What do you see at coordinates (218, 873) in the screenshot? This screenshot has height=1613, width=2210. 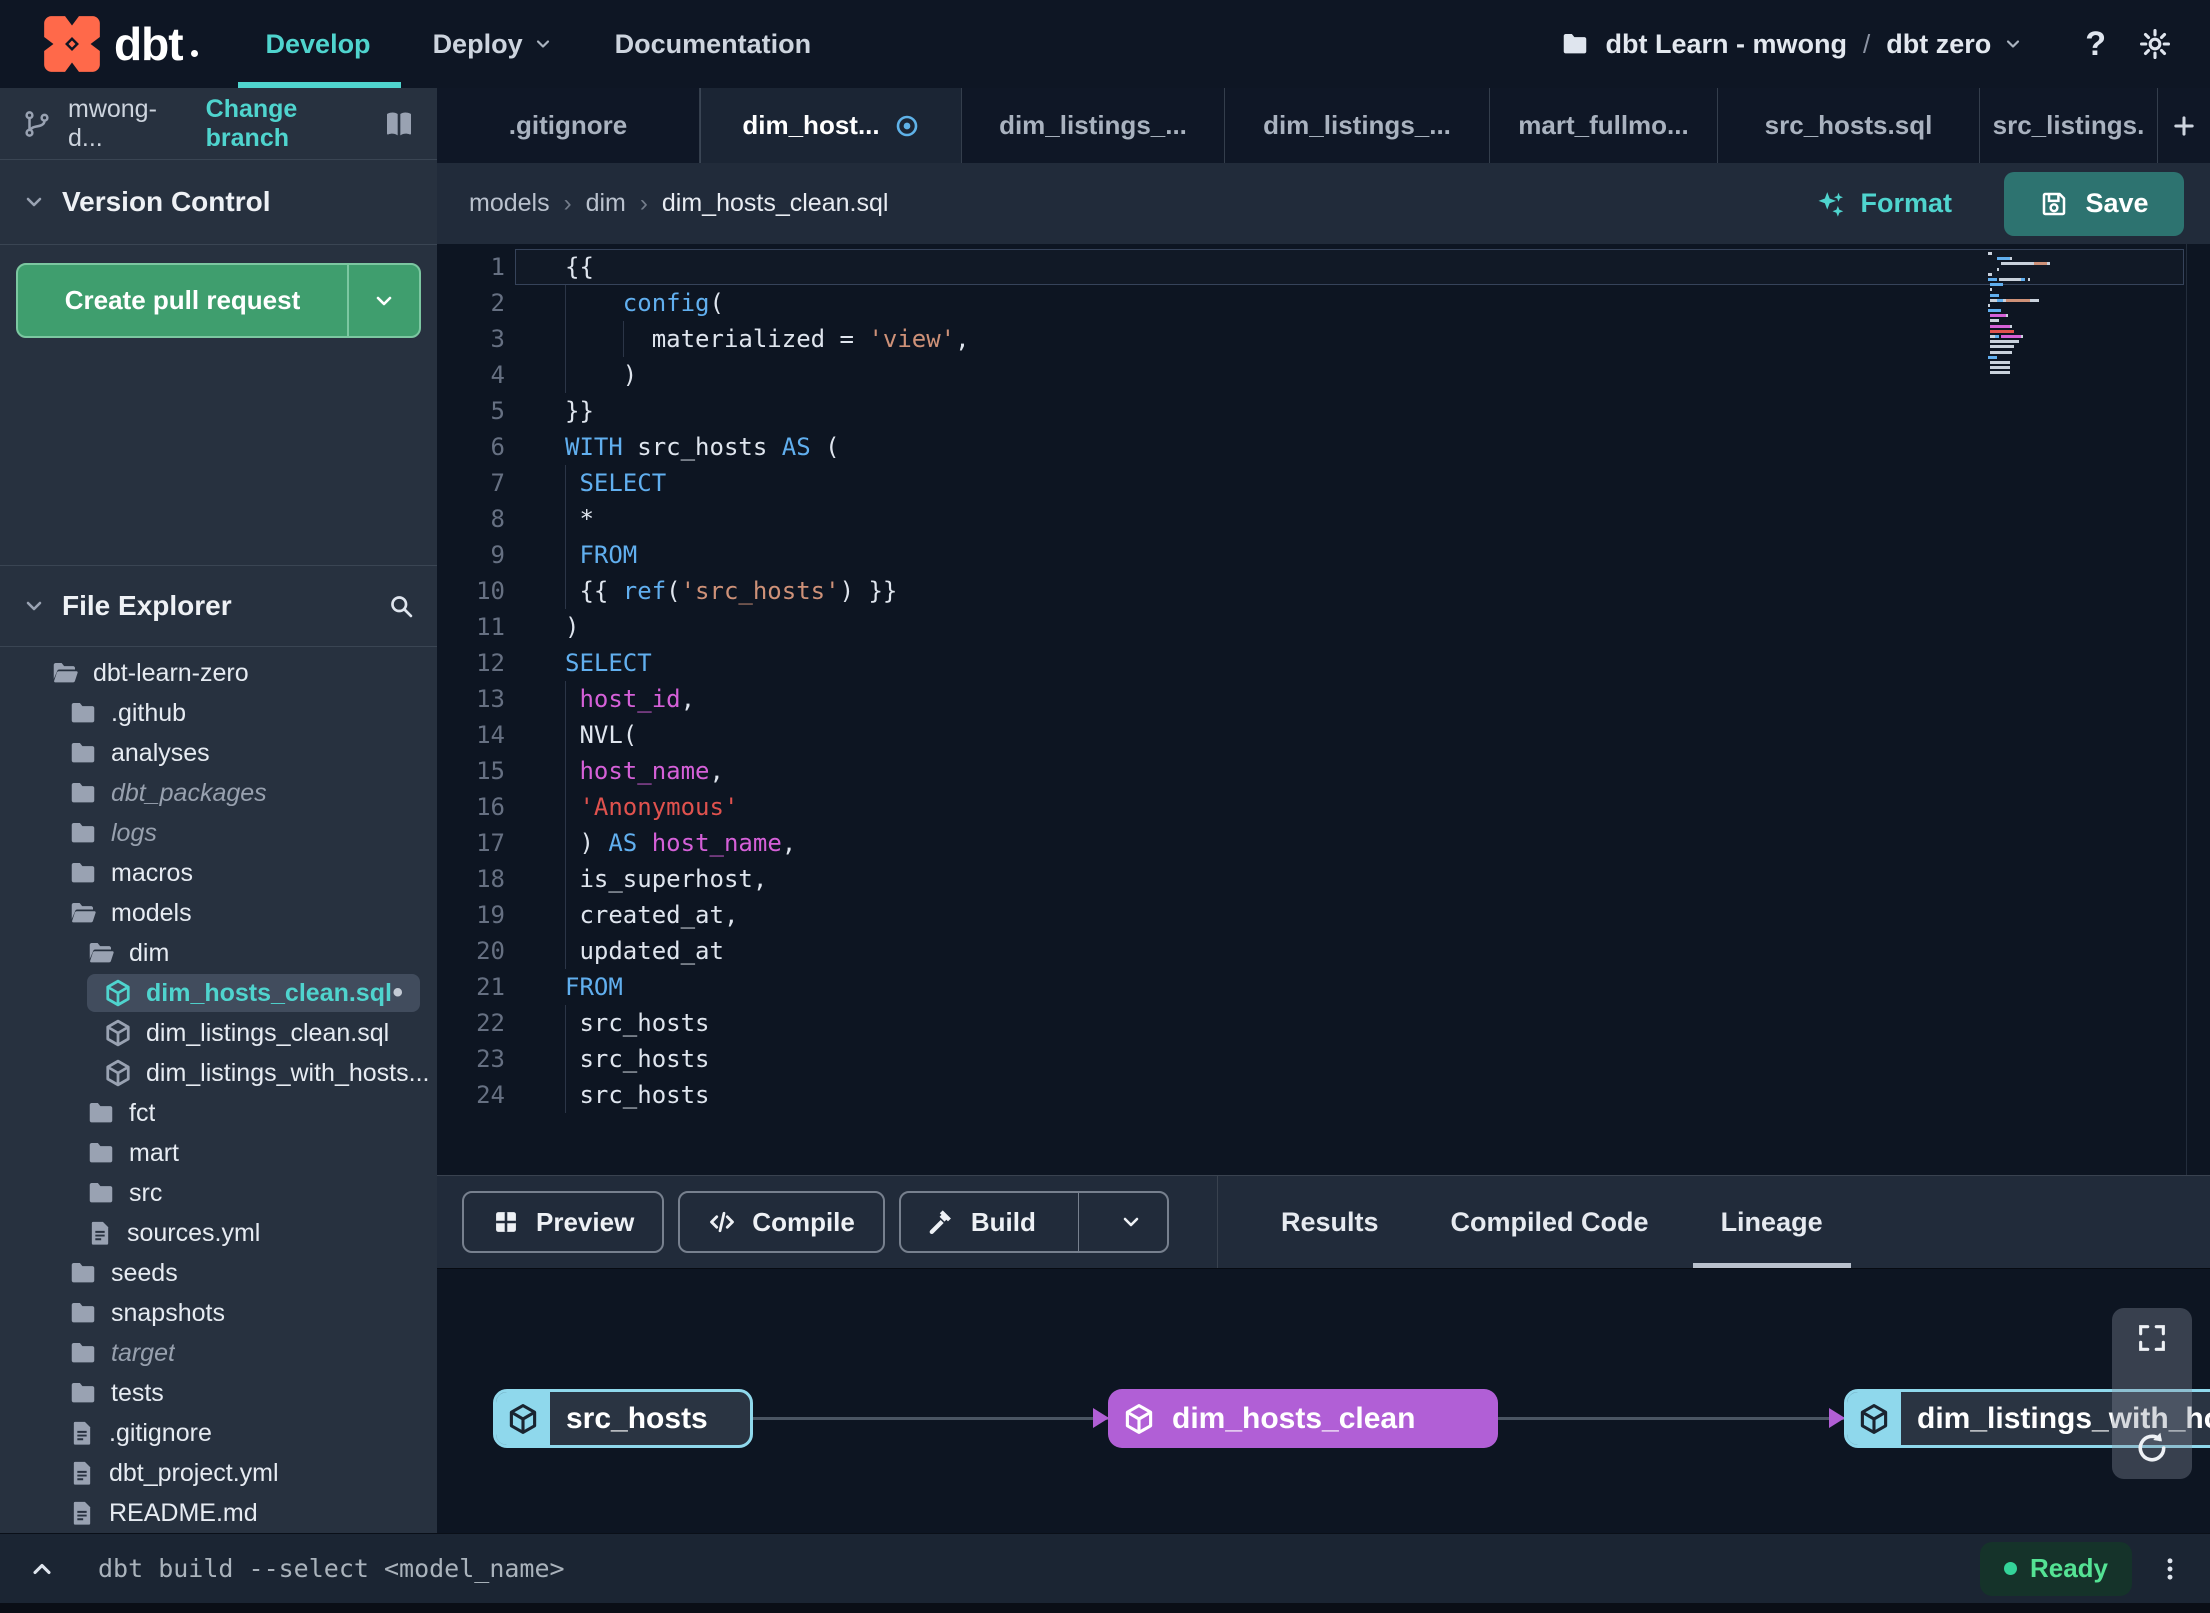 I see `tree-item-macros: macros` at bounding box center [218, 873].